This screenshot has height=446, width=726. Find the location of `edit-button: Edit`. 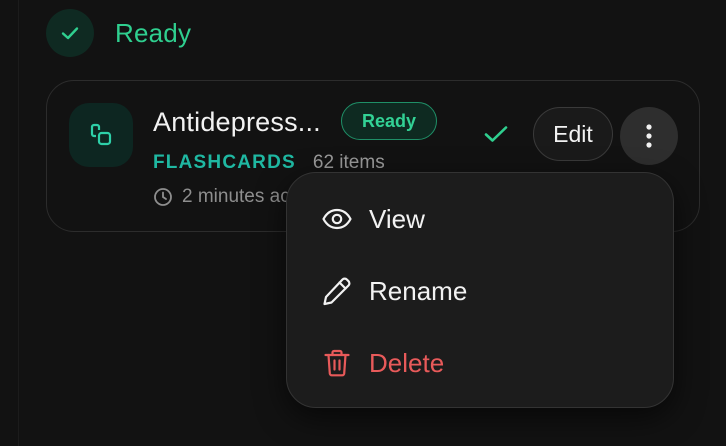

edit-button: Edit is located at coordinates (573, 134).